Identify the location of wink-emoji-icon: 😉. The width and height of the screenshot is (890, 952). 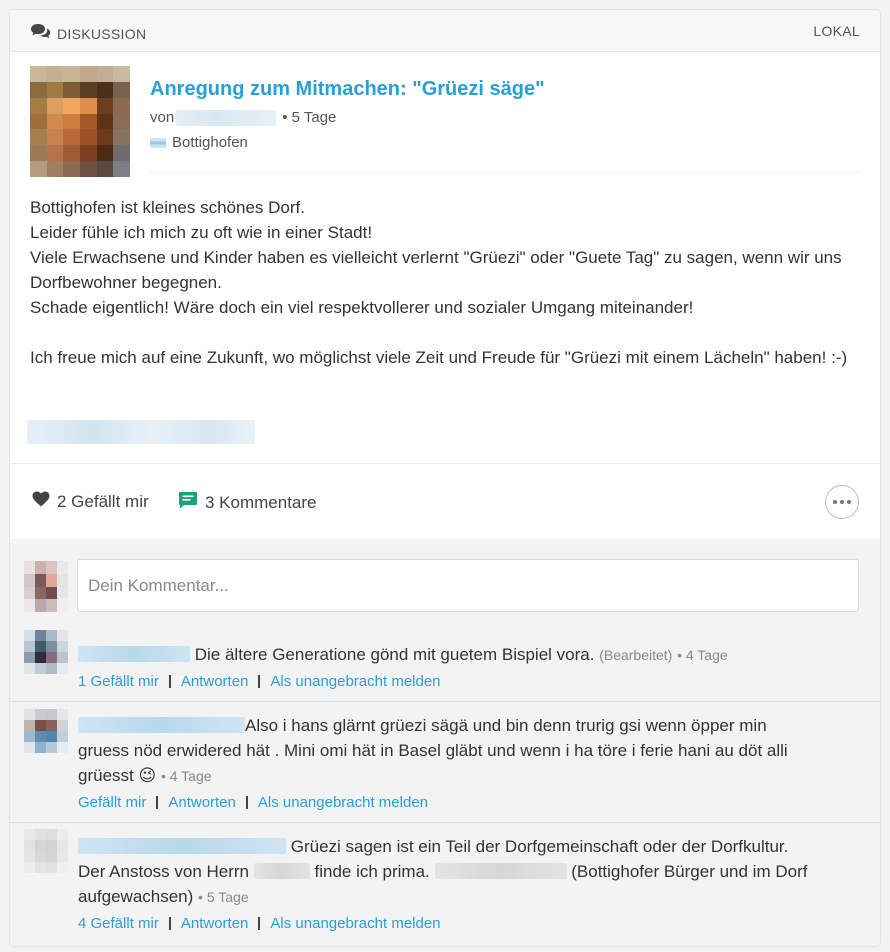
(147, 775).